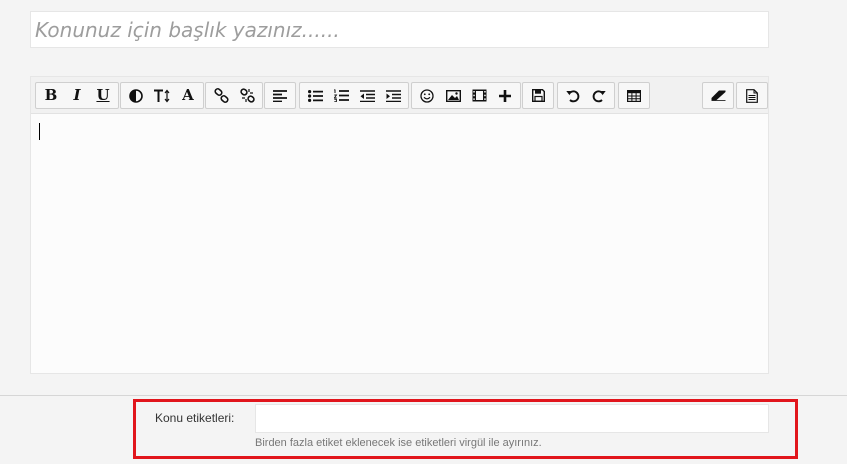 This screenshot has height=464, width=847. I want to click on toolbar-group-lists, so click(354, 95).